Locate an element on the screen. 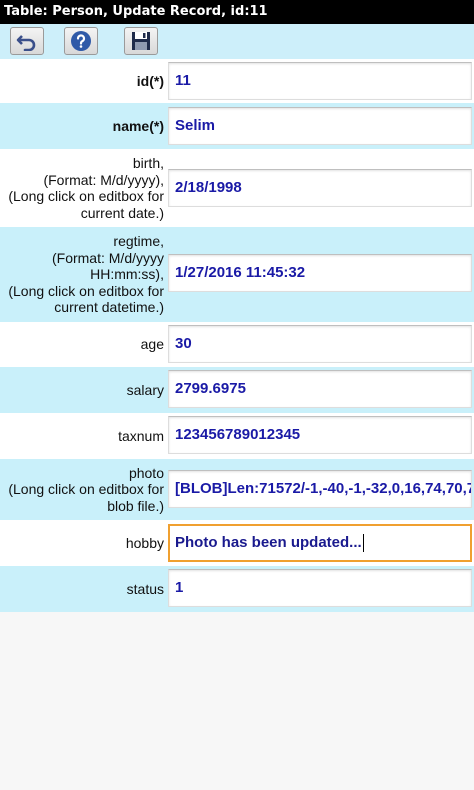  regtime-field: 1/27/2016 11:45:32 is located at coordinates (320, 273).